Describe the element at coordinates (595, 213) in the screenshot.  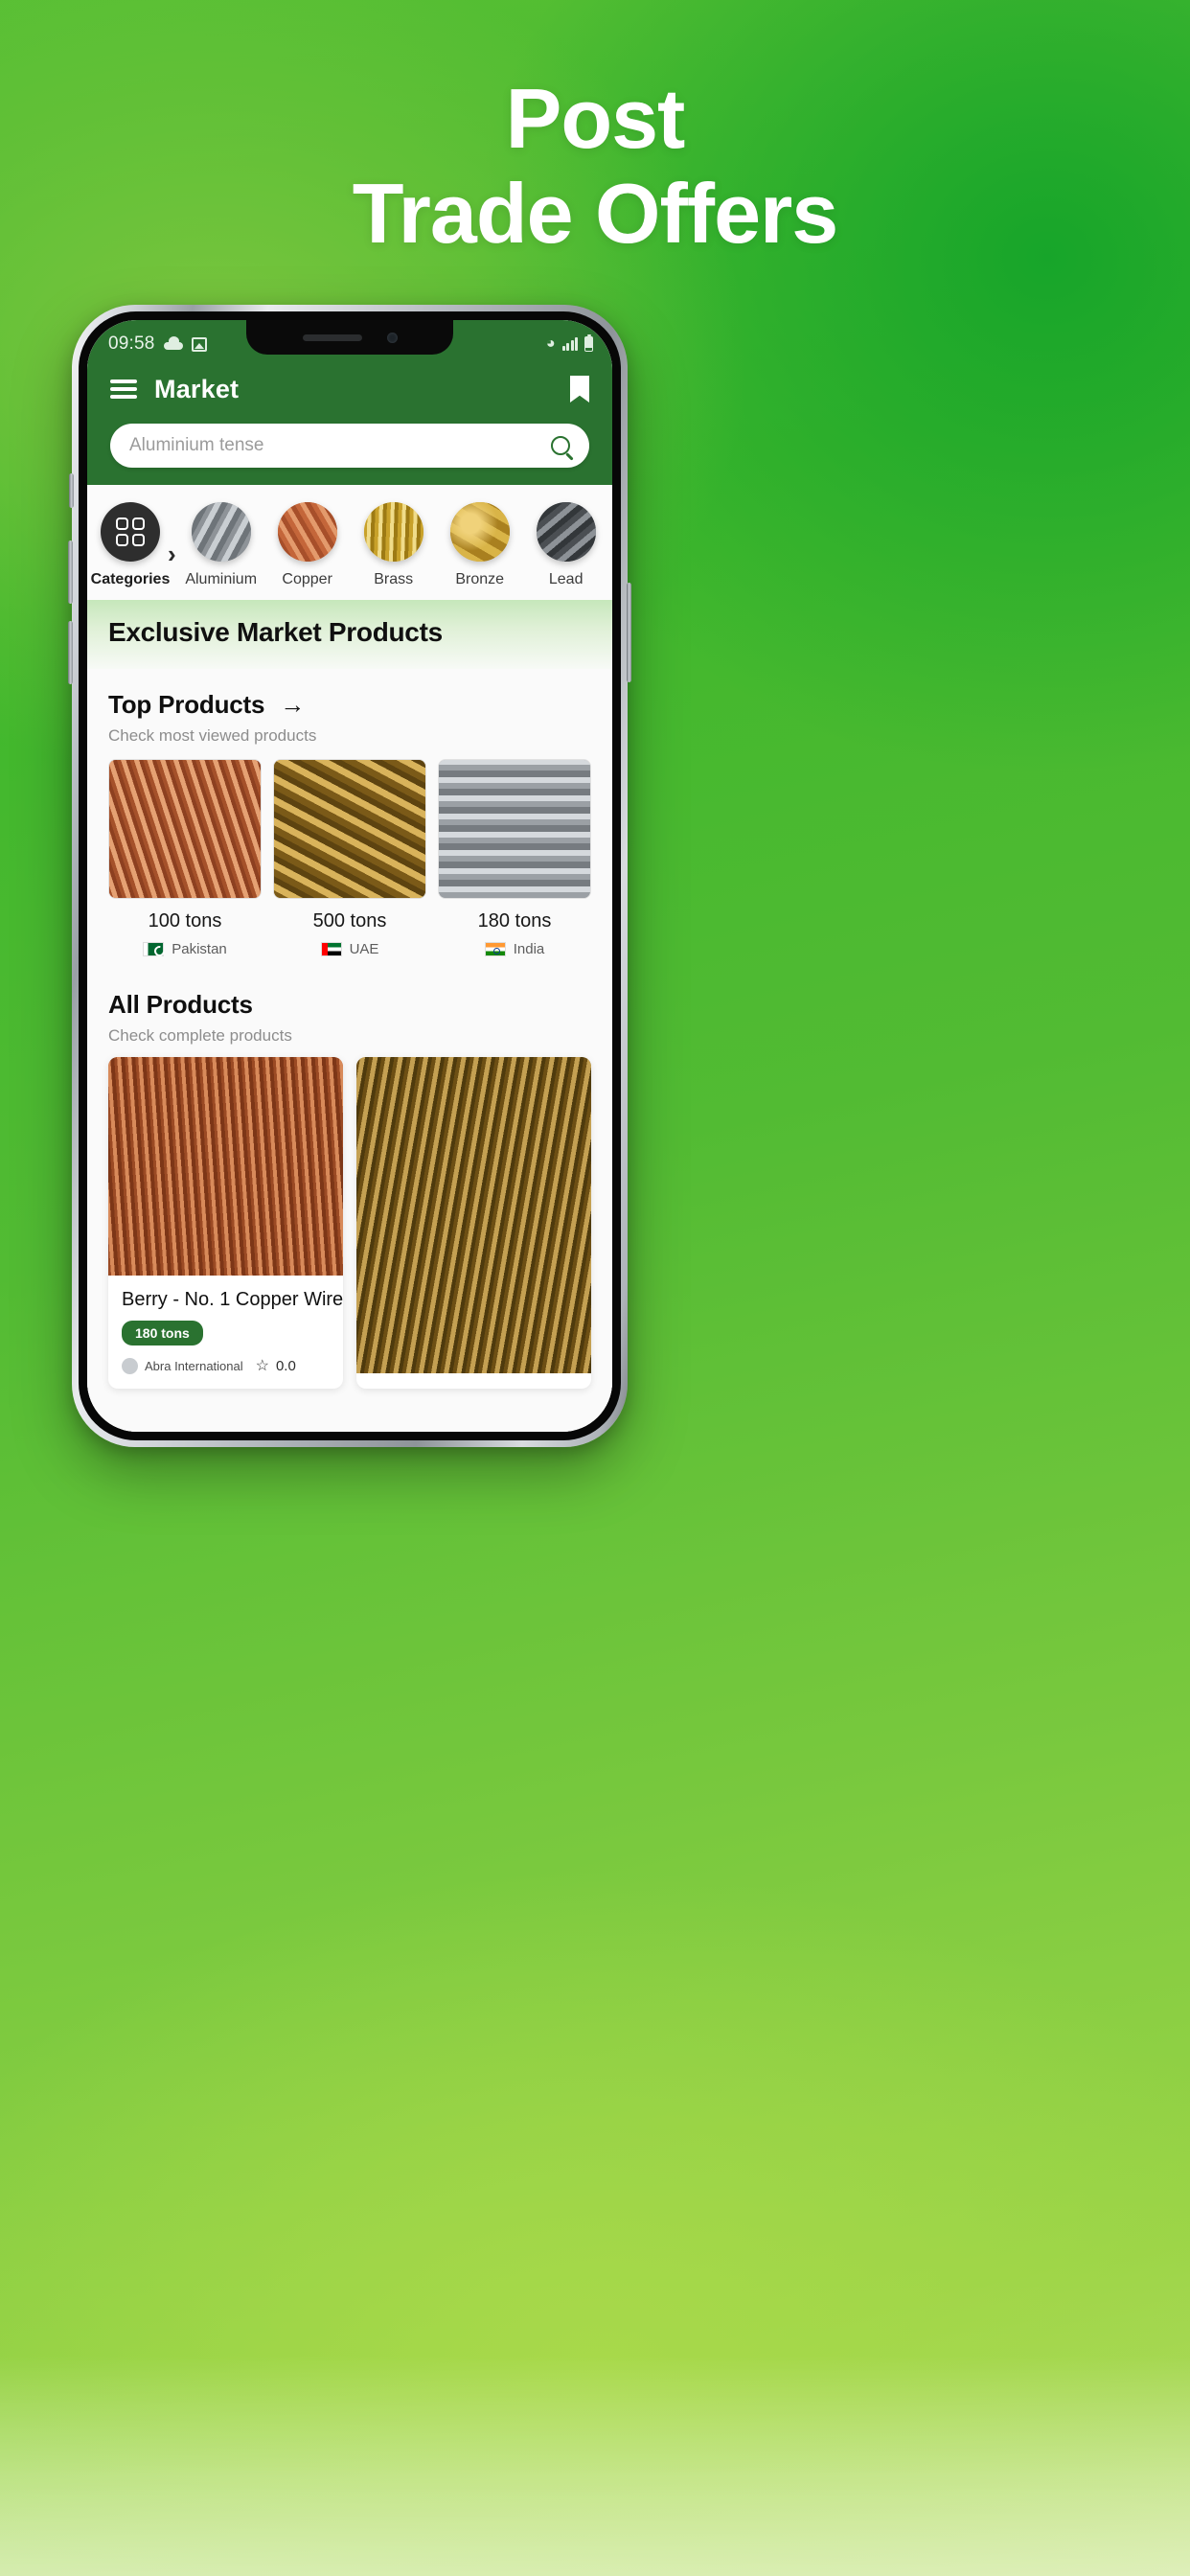
I see `headline-line-2: Trade Offers` at that location.